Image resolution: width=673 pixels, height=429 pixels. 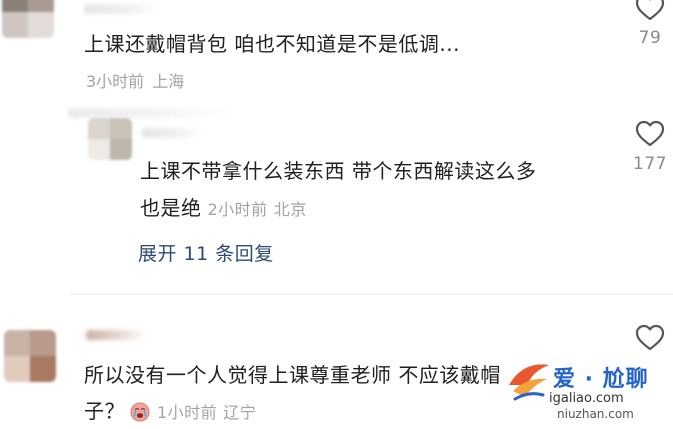 I want to click on site-watermark: 爱 · 尬聊 igaliao.com niuzhan.com, so click(x=582, y=390).